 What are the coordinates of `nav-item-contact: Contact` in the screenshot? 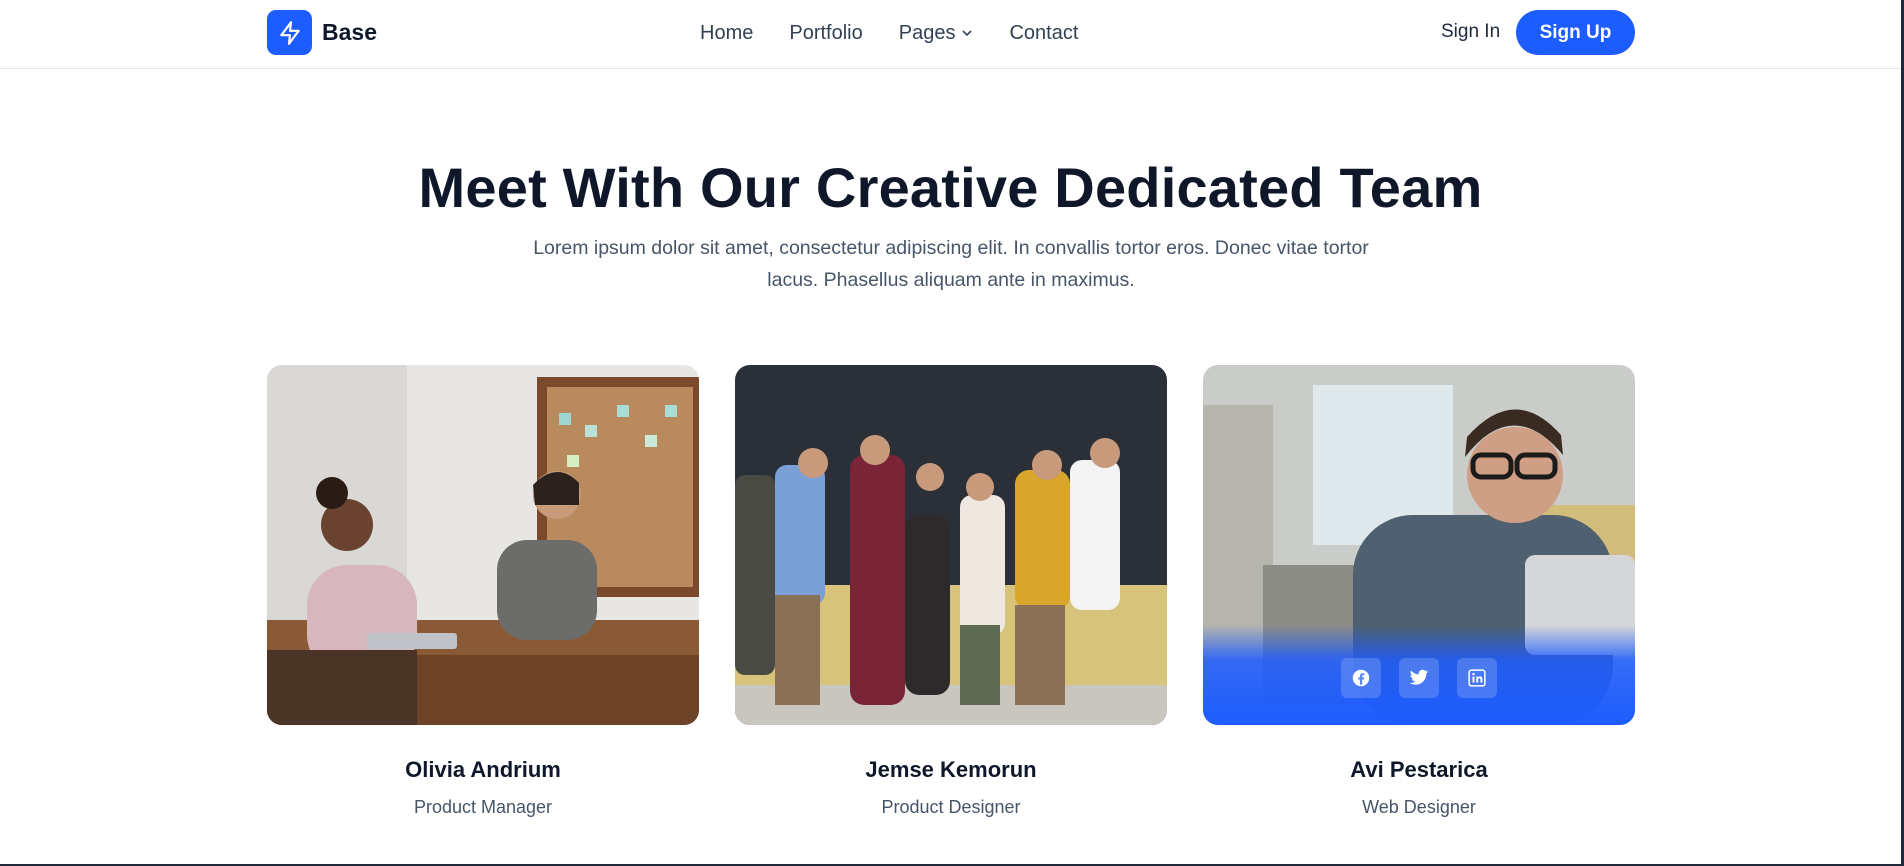 It's located at (1043, 33).